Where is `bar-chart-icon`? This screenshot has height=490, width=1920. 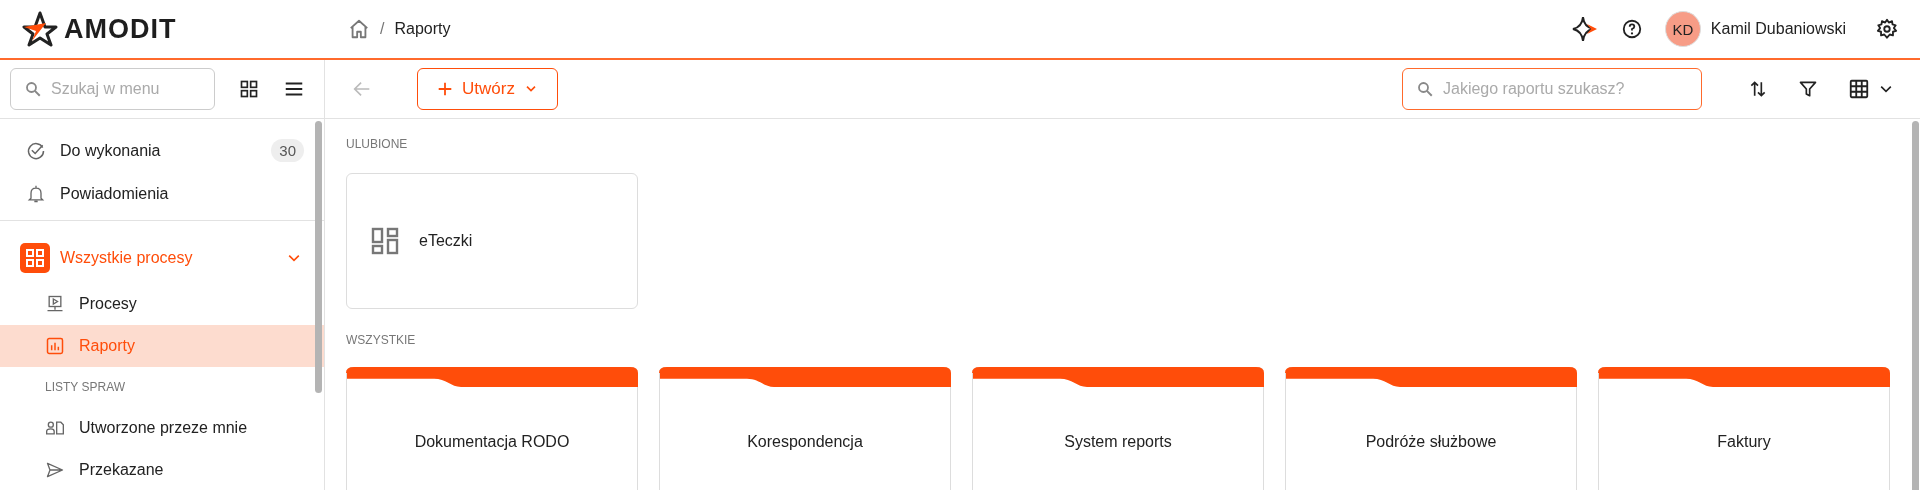 bar-chart-icon is located at coordinates (55, 346).